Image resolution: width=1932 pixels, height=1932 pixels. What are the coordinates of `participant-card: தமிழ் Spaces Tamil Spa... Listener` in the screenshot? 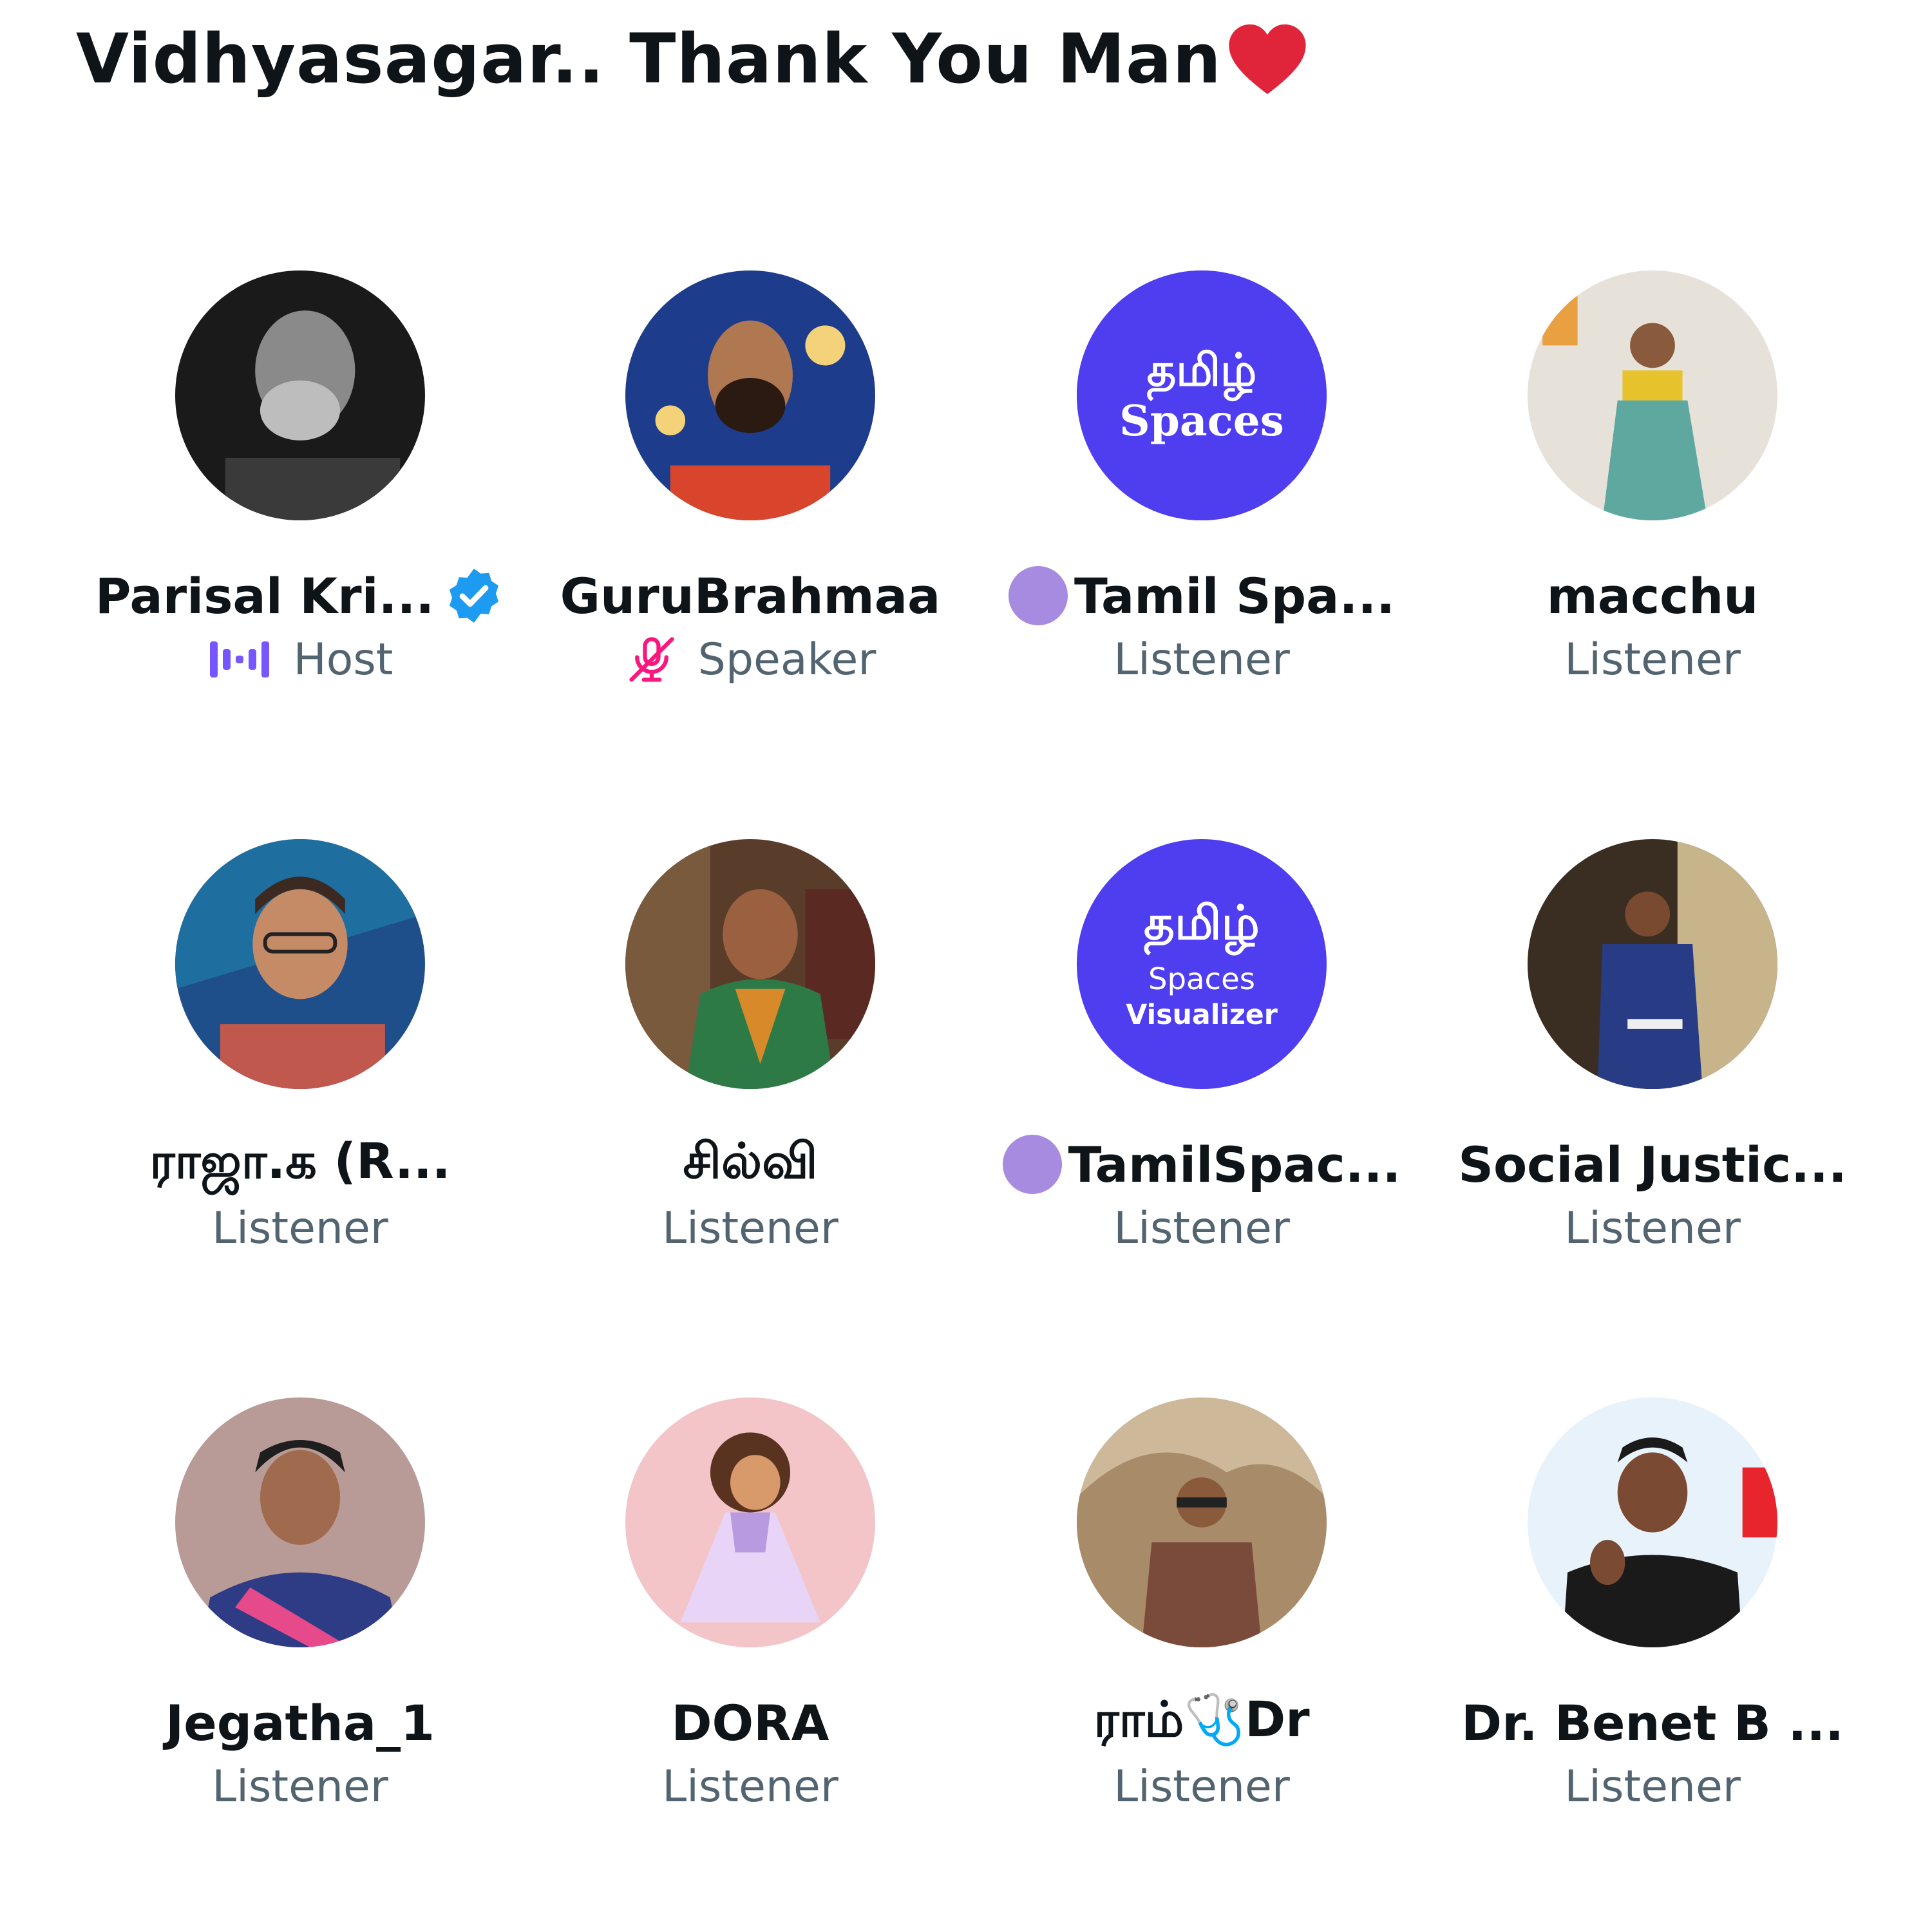 It's located at (1201, 480).